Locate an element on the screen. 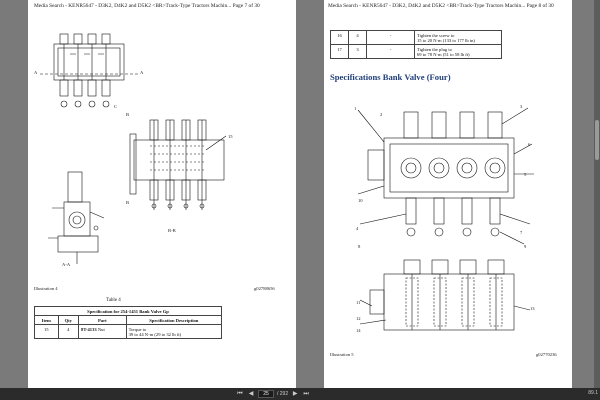  first-page-icon: ⏮ is located at coordinates (240, 394).